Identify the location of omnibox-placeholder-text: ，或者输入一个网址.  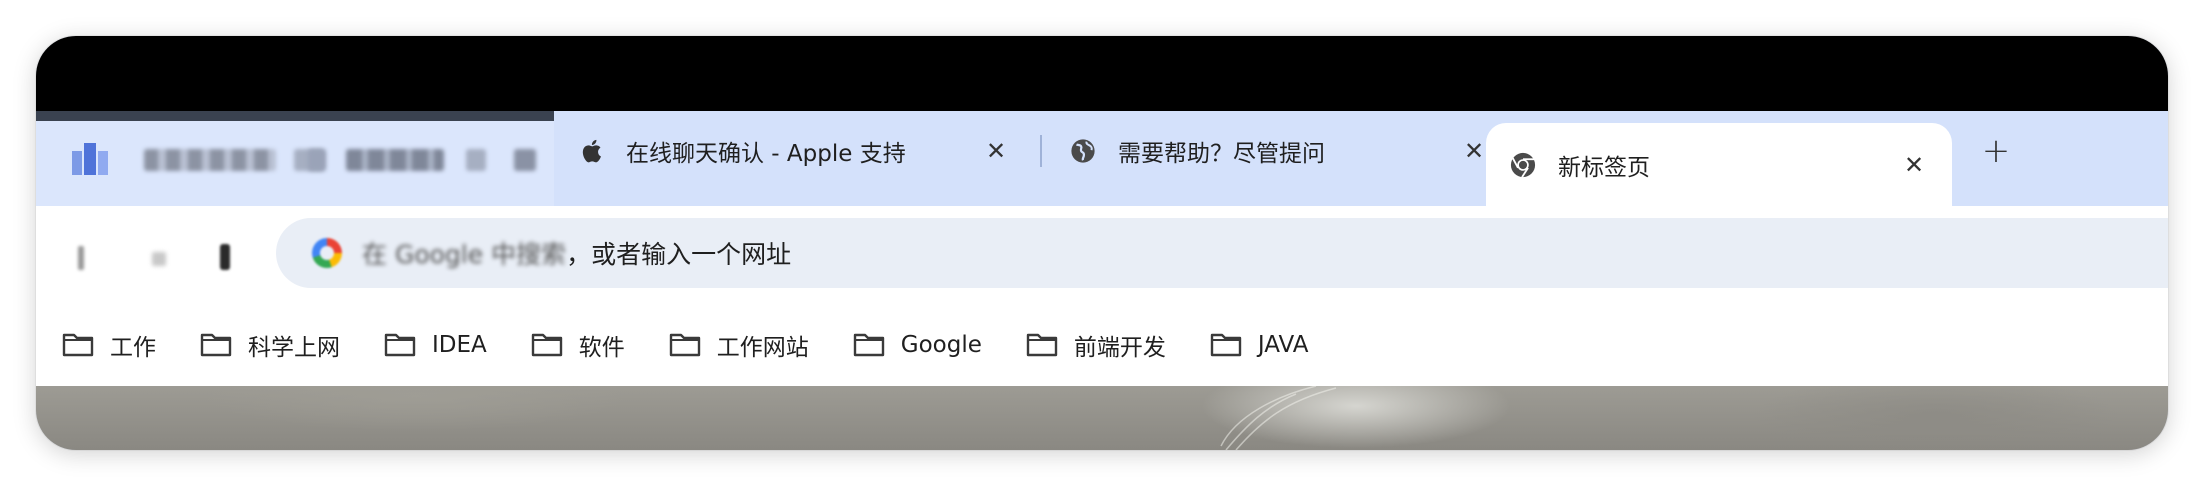
(679, 254).